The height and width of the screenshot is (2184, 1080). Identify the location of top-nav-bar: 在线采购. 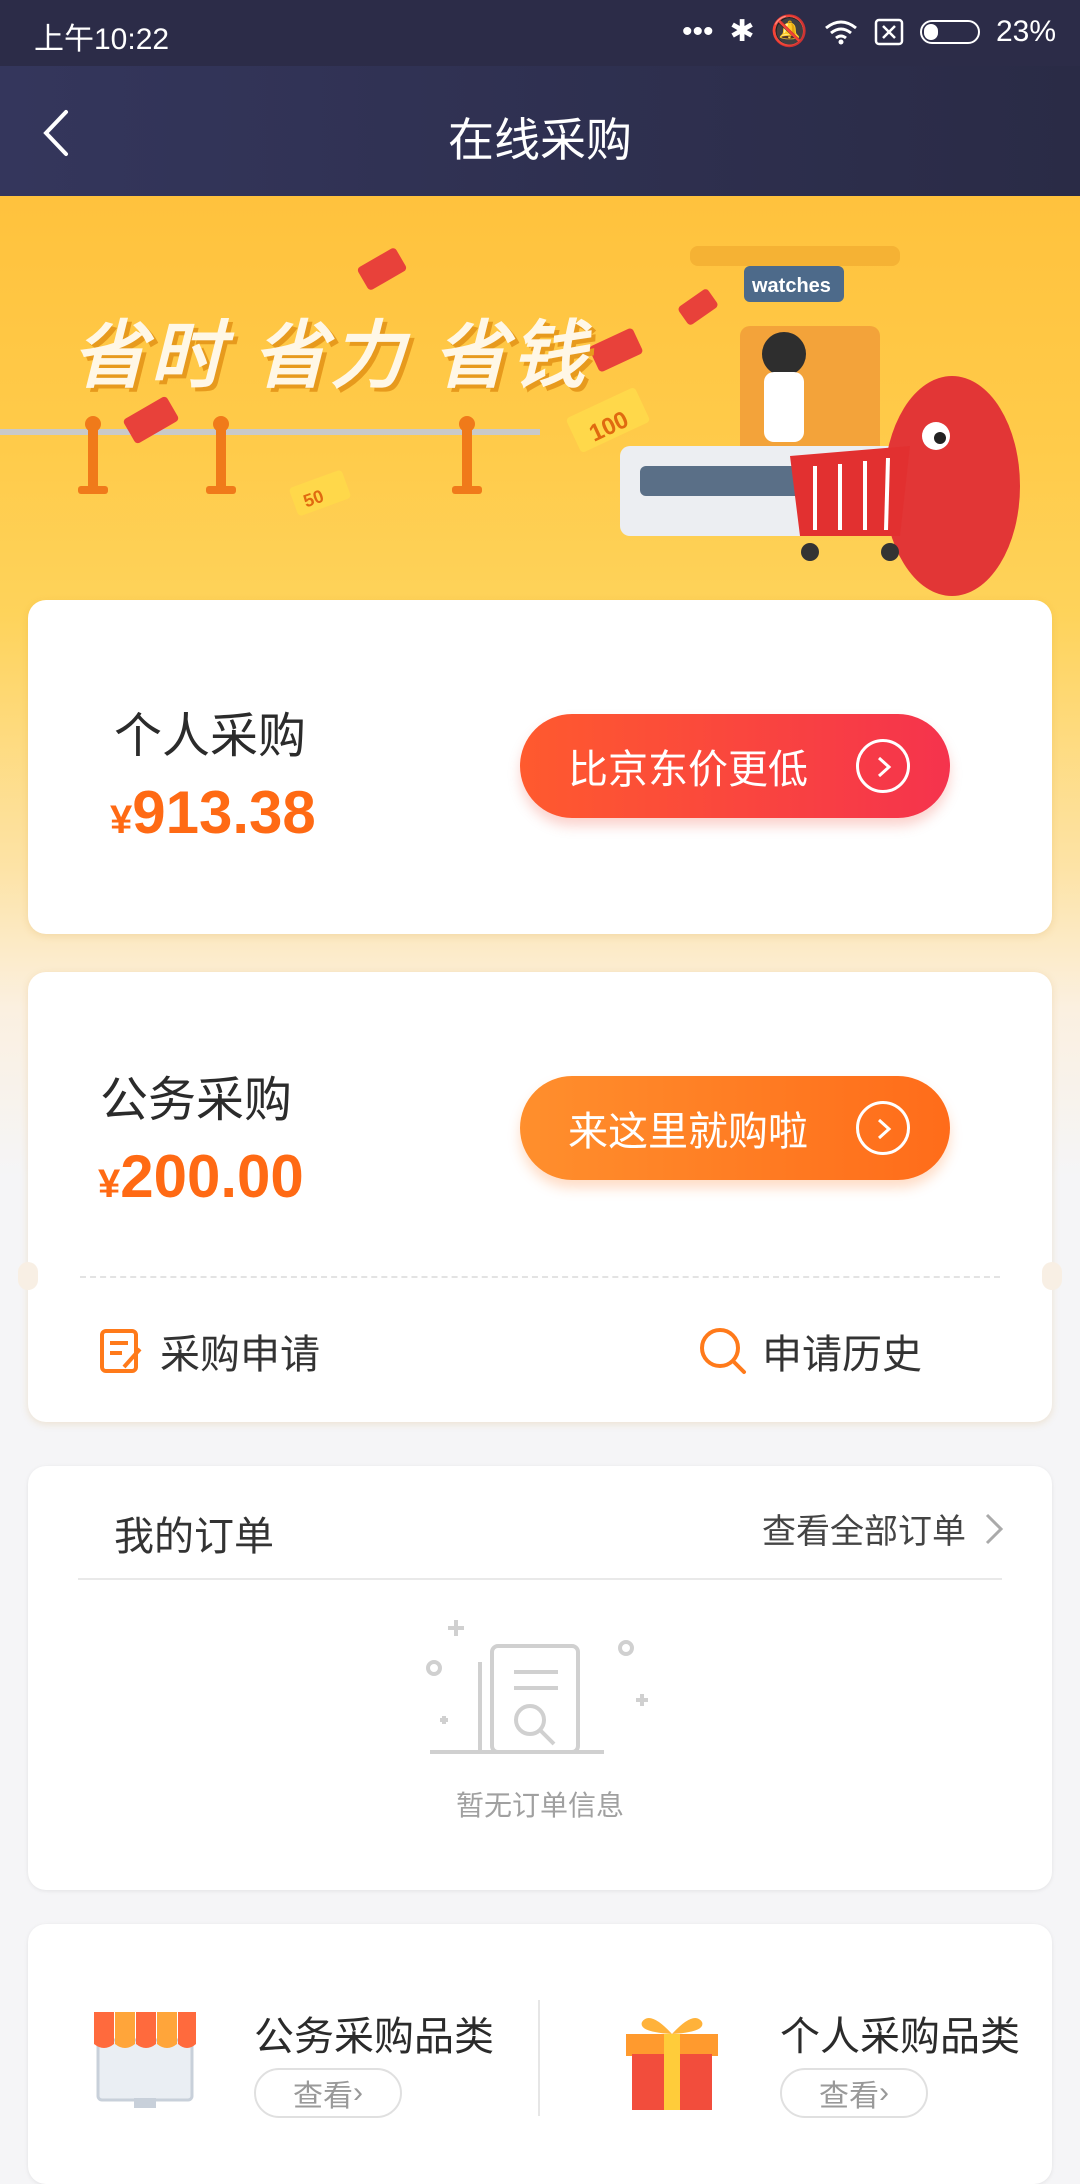
(540, 131).